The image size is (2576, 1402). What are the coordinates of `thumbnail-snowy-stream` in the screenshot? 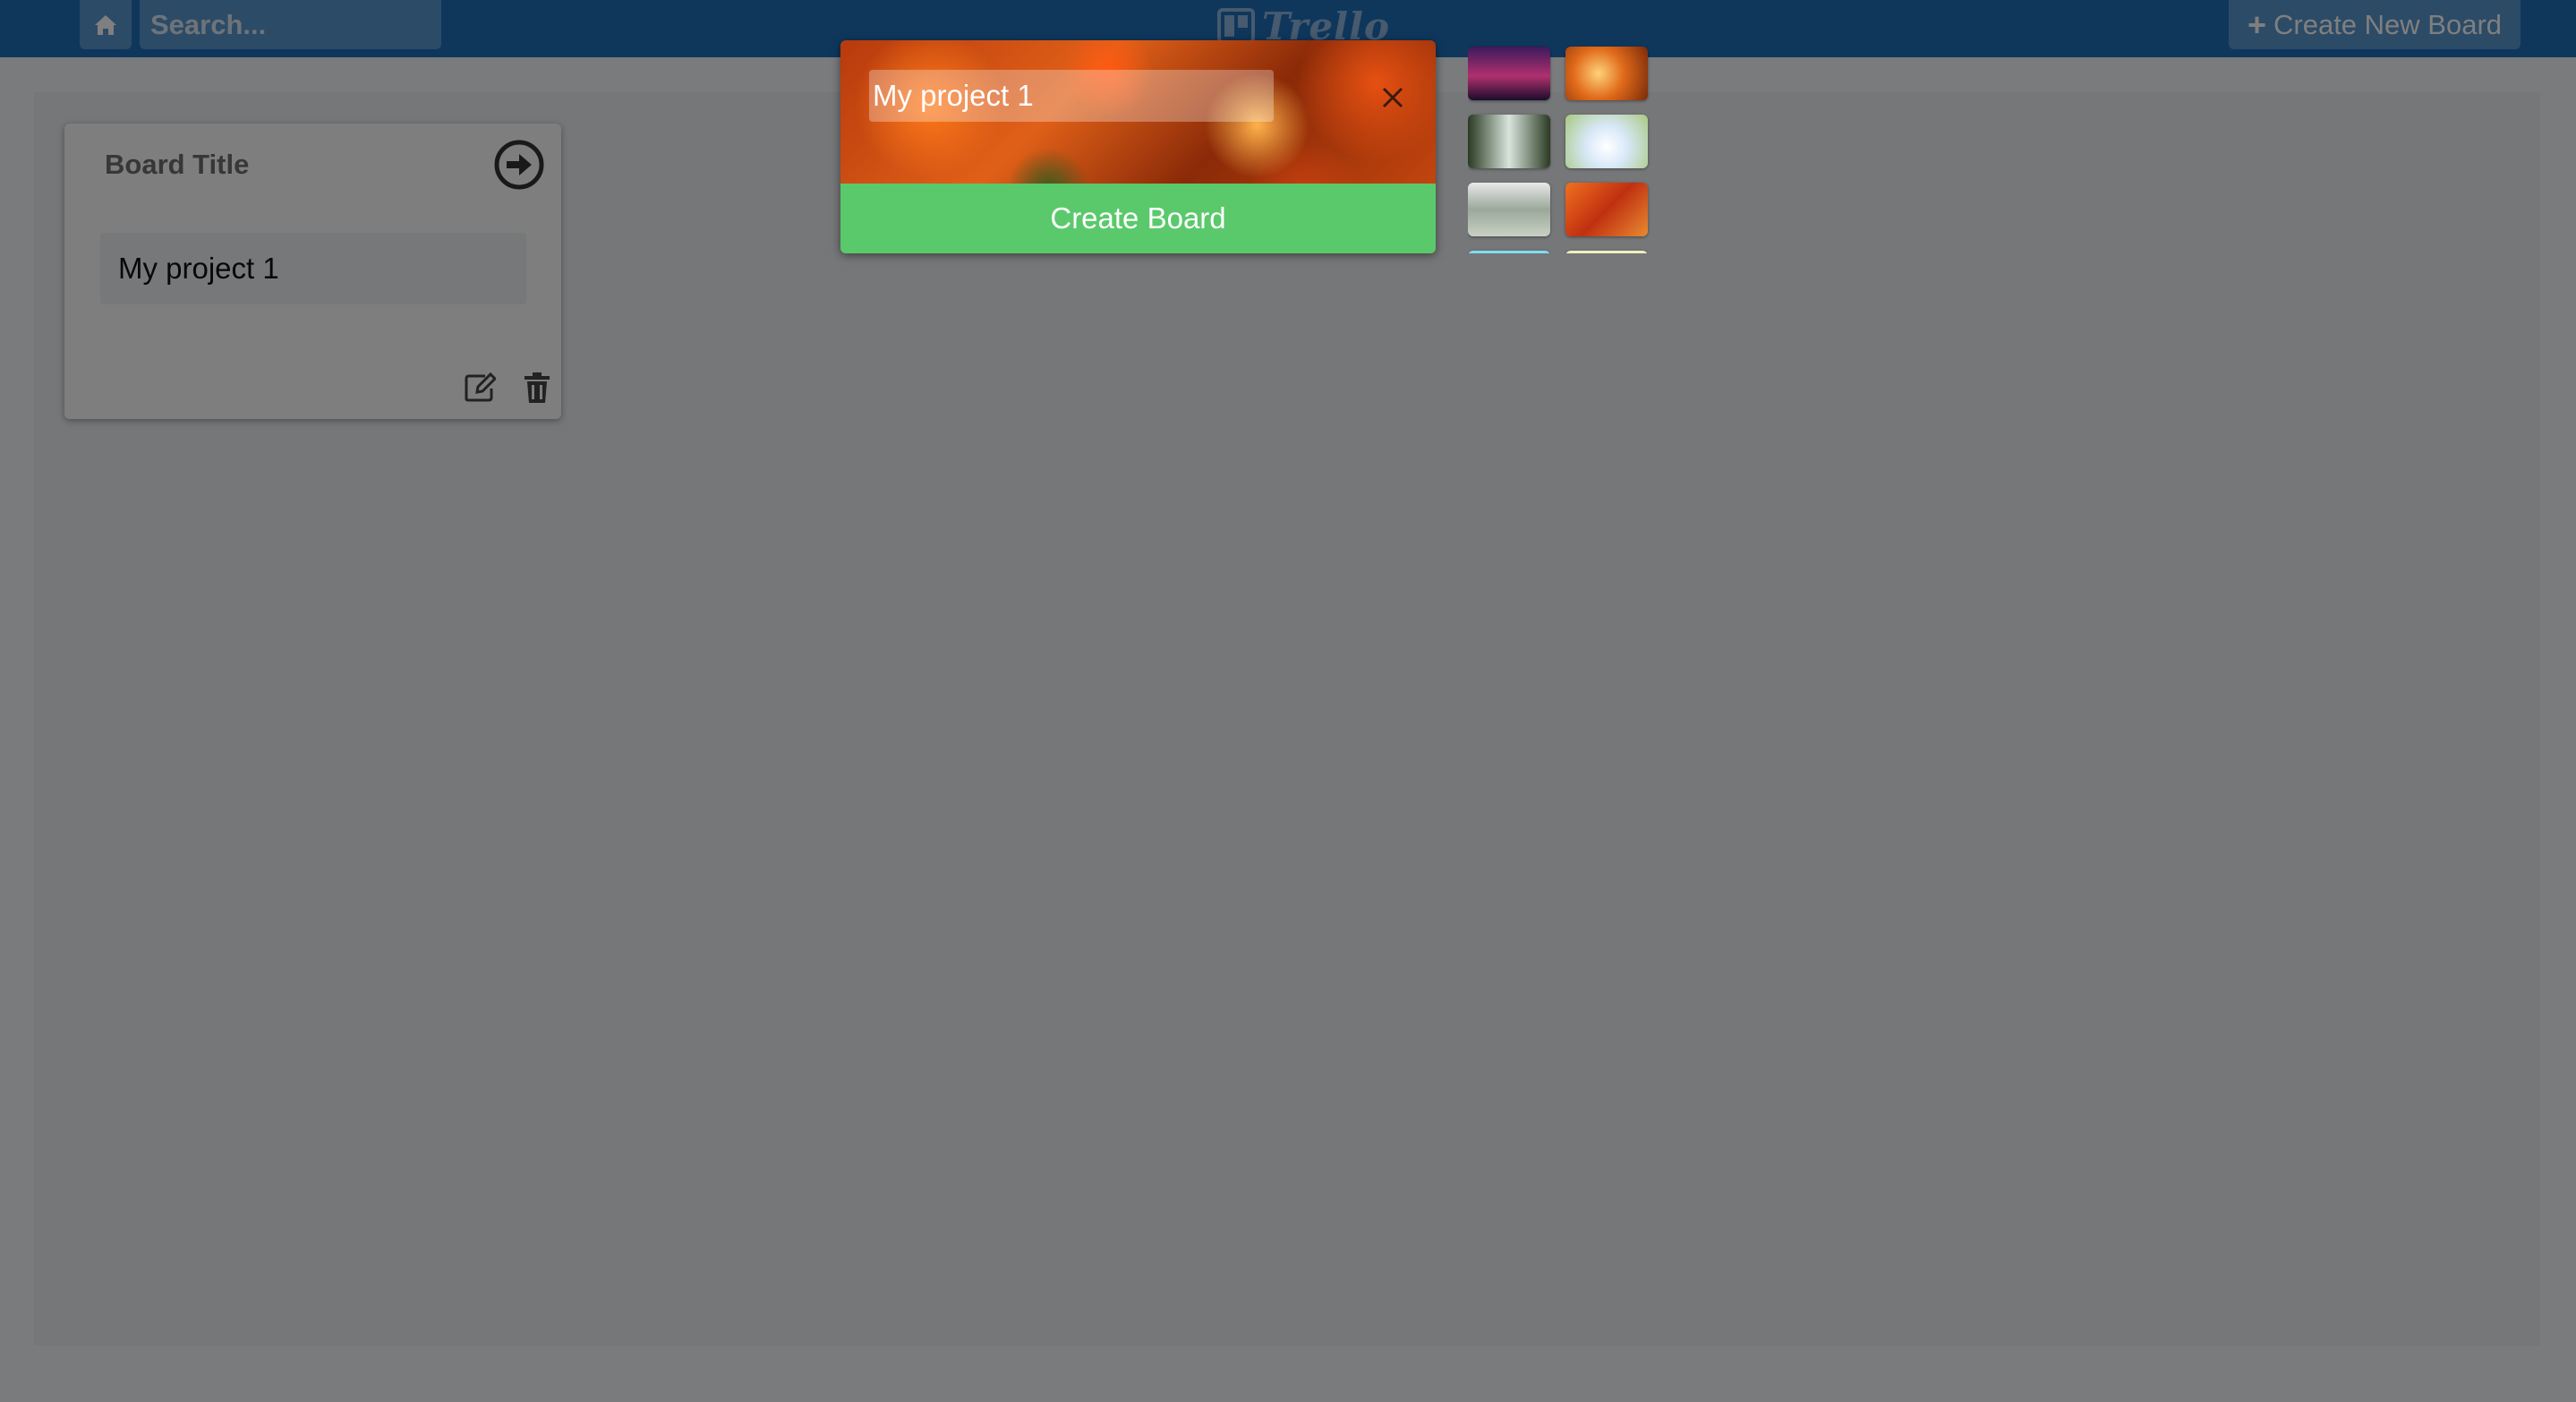 It's located at (1509, 209).